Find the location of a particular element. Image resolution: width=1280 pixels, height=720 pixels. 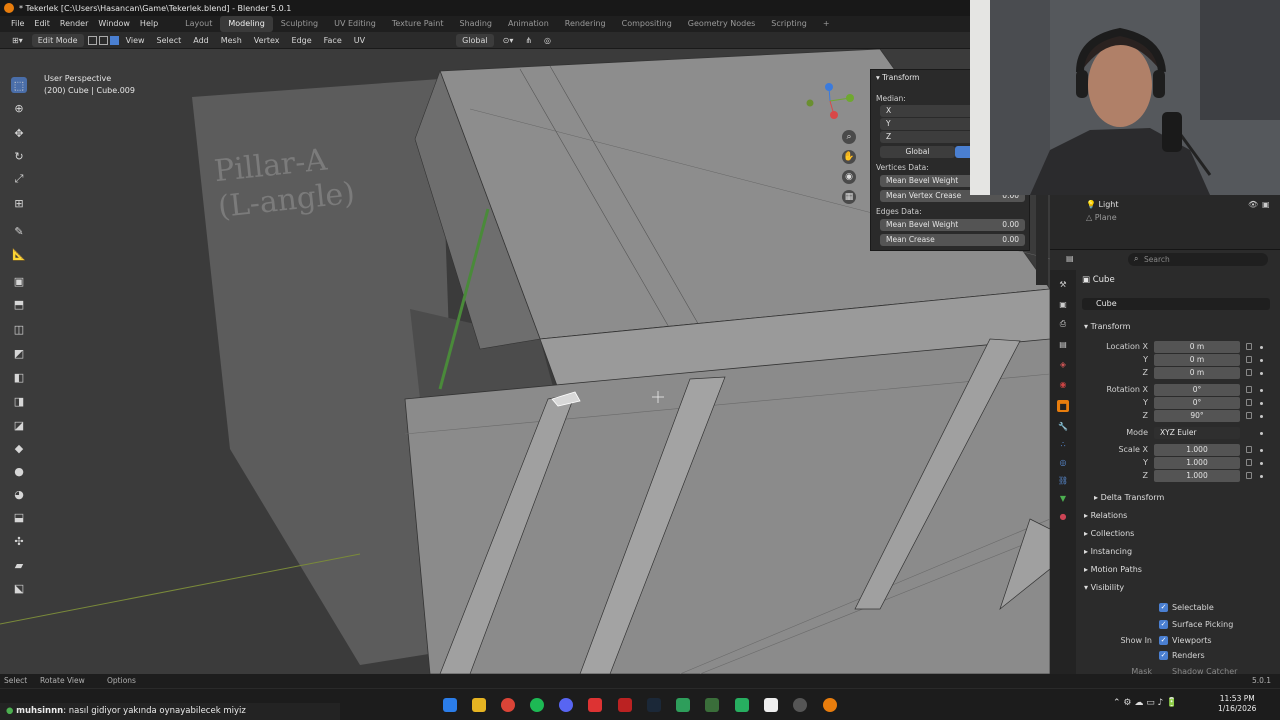

tab-texture-paint: Texture Paint is located at coordinates (418, 24).